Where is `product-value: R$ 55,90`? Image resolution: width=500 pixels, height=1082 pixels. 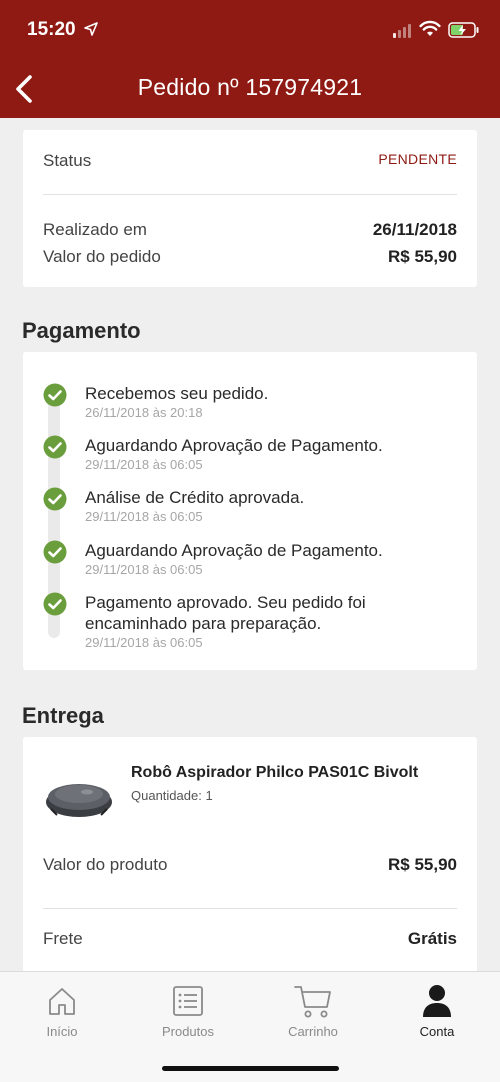 product-value: R$ 55,90 is located at coordinates (422, 864).